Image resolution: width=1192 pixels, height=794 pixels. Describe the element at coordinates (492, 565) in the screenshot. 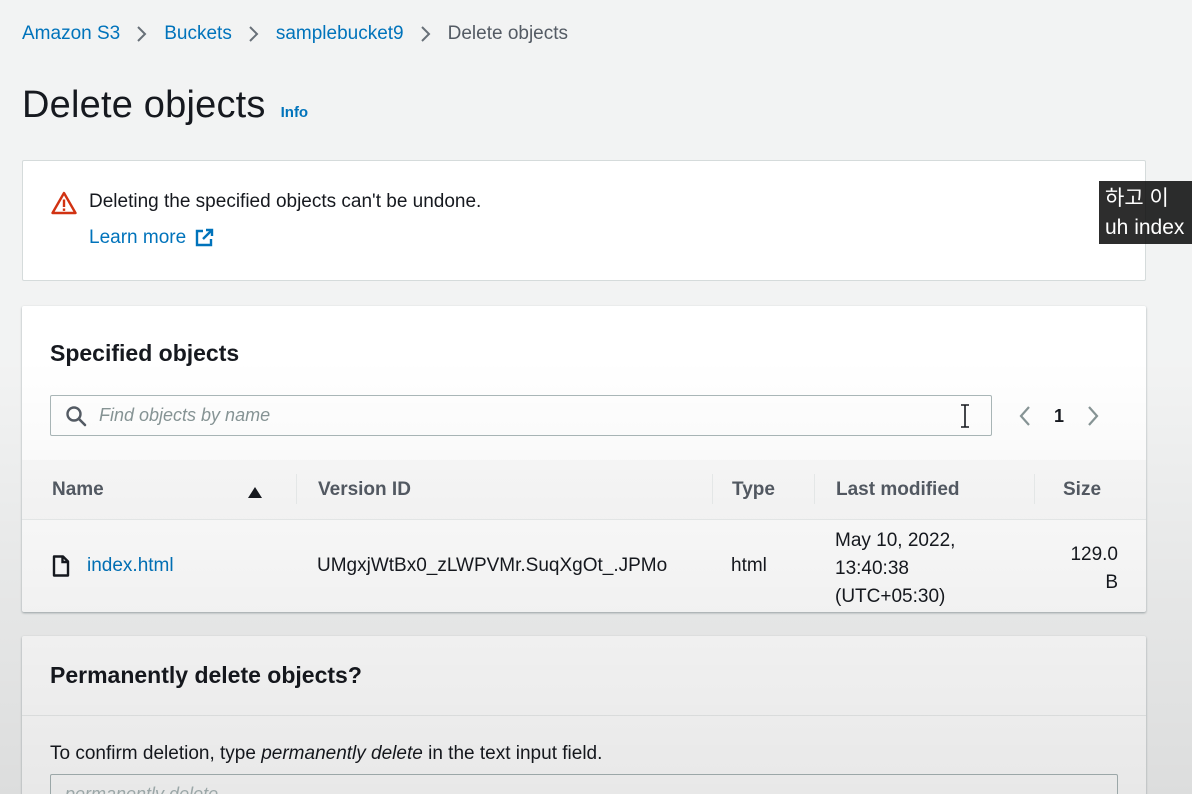

I see `object-version-id: UMgxjWtBx0_zLWPVMr.SuqXgOt_.JPMo` at that location.